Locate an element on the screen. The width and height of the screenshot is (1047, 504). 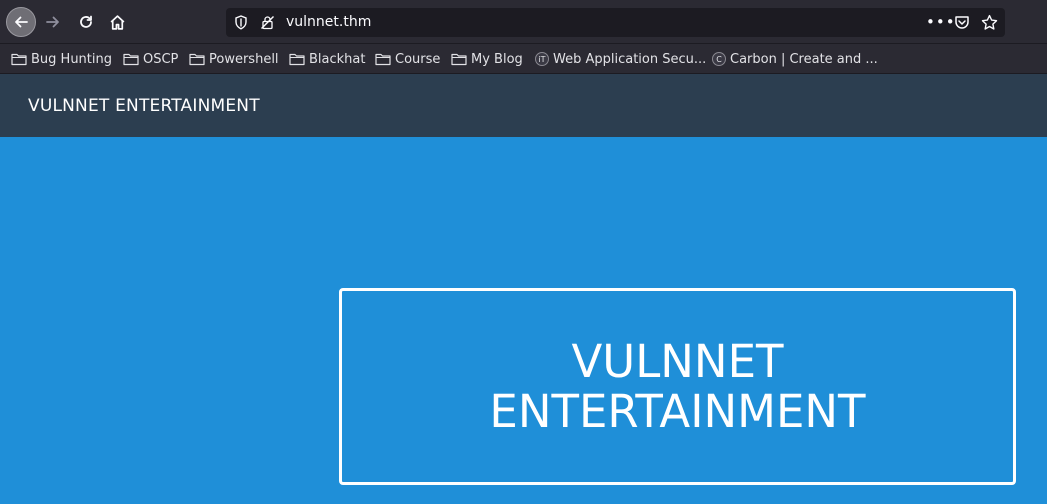
hero-title: VULNNET ENTERTAINMENT is located at coordinates (677, 386).